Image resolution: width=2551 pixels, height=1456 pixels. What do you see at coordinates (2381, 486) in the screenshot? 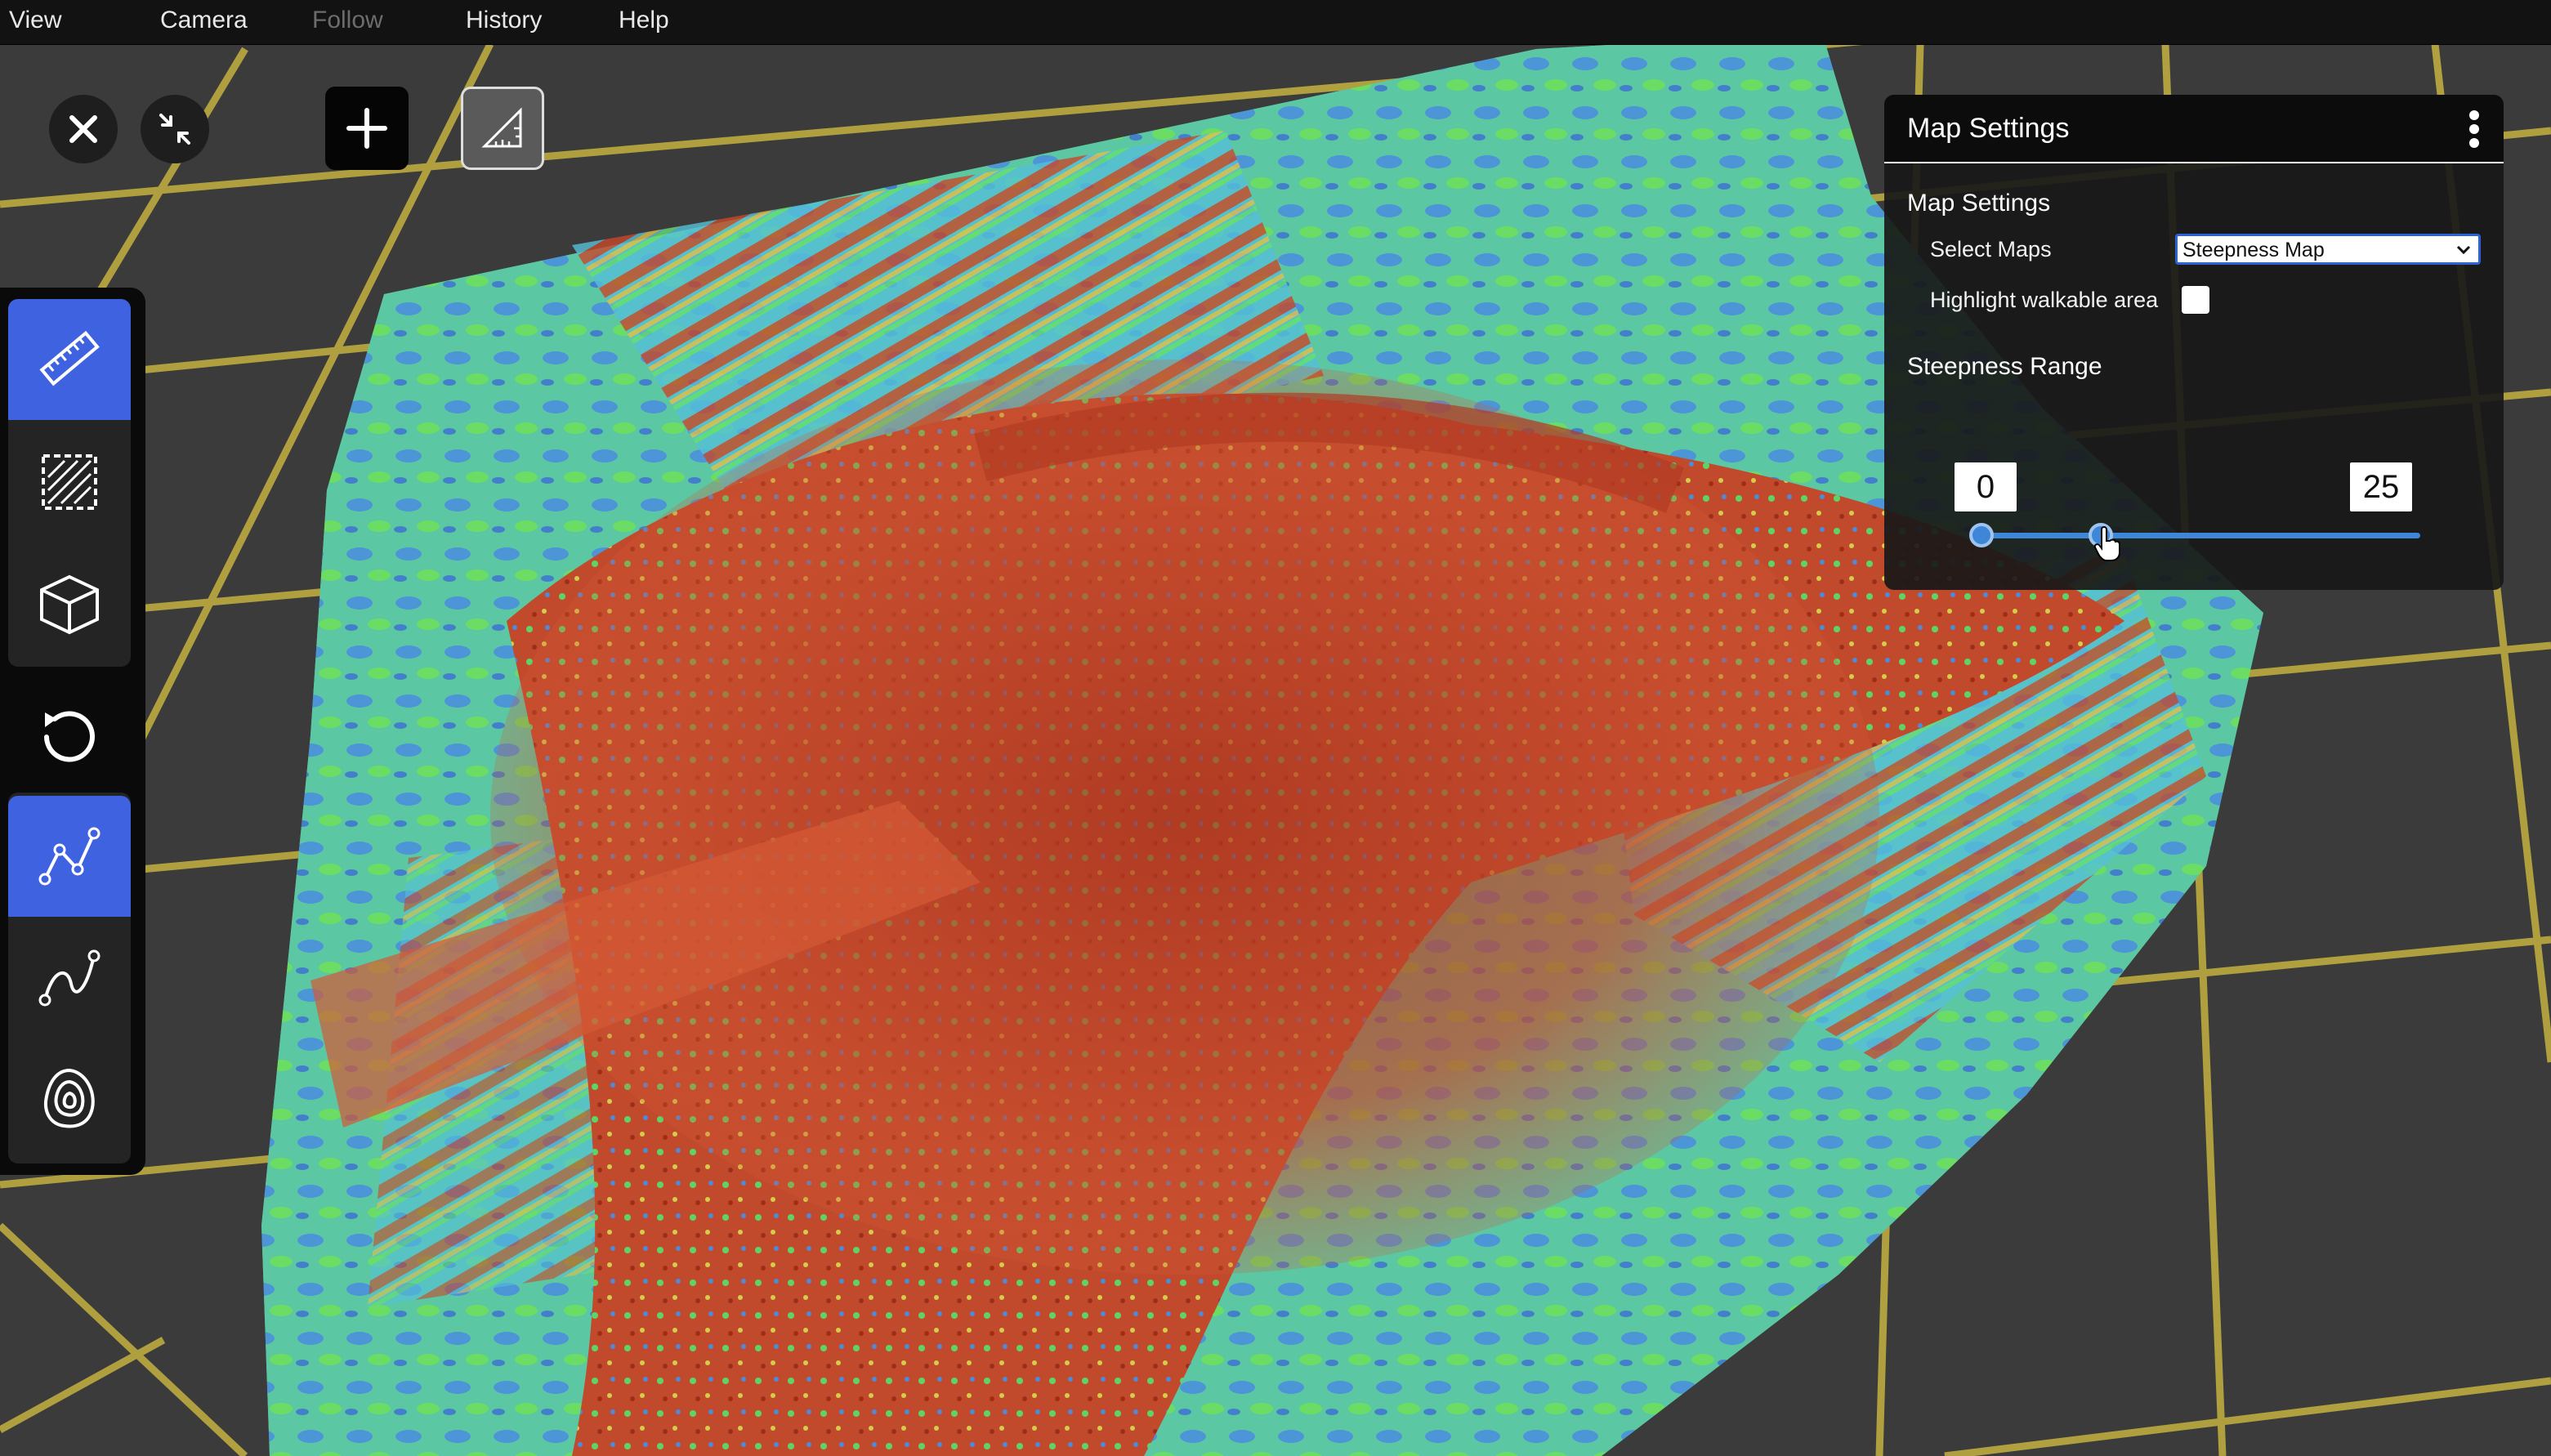
I see `range-max-value: 25` at bounding box center [2381, 486].